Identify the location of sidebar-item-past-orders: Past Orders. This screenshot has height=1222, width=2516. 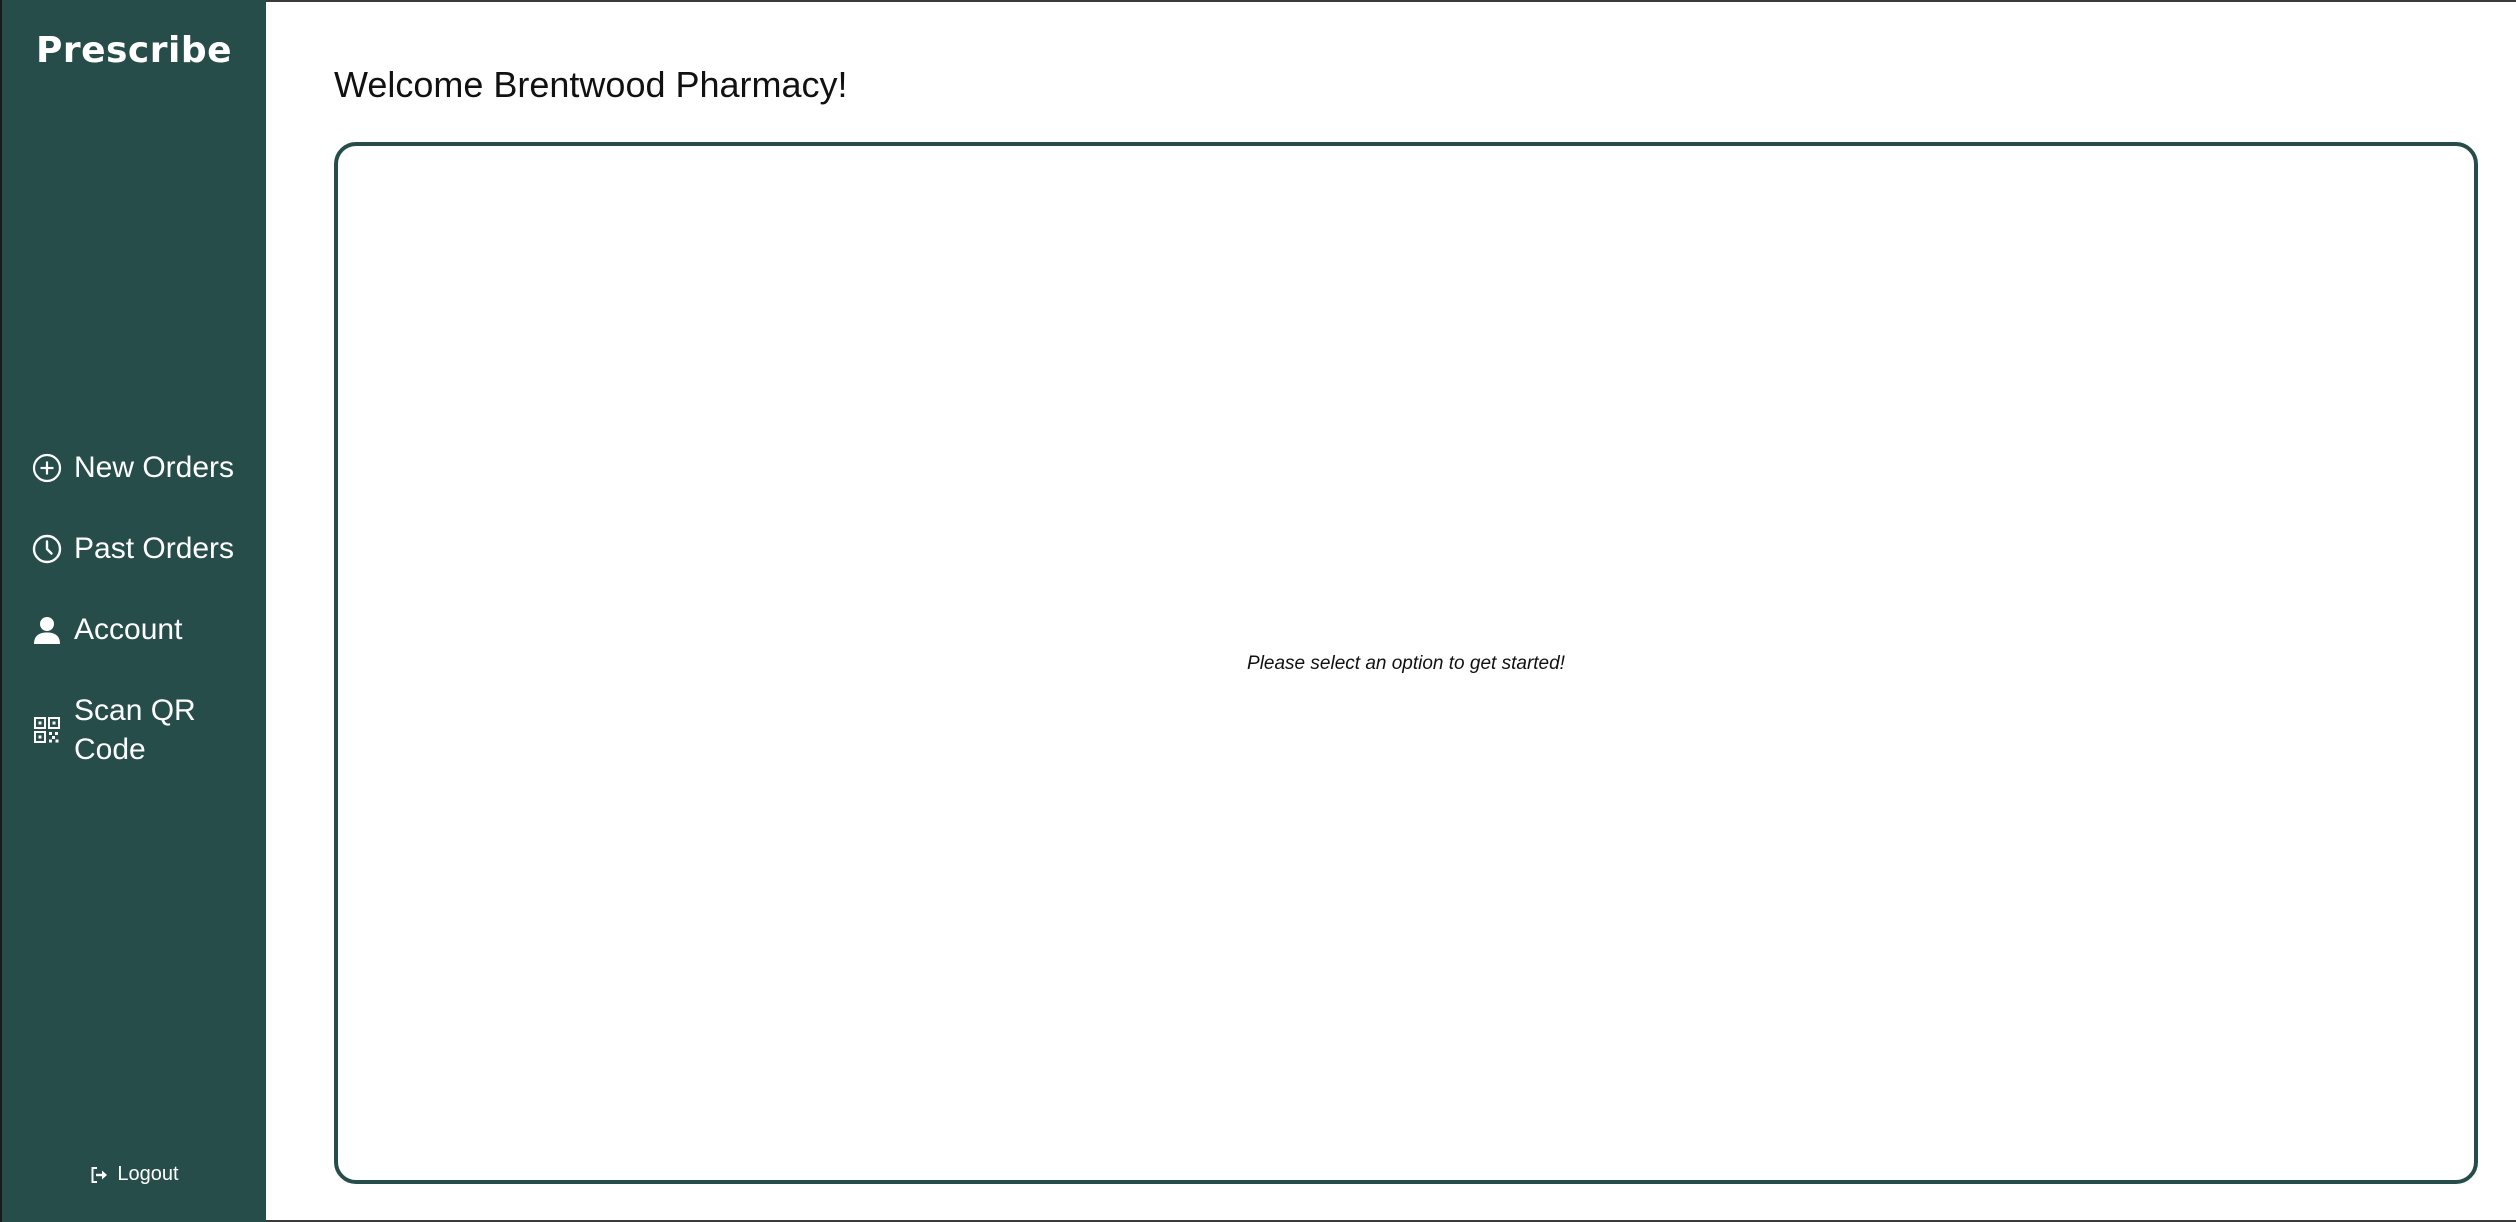
(145, 548).